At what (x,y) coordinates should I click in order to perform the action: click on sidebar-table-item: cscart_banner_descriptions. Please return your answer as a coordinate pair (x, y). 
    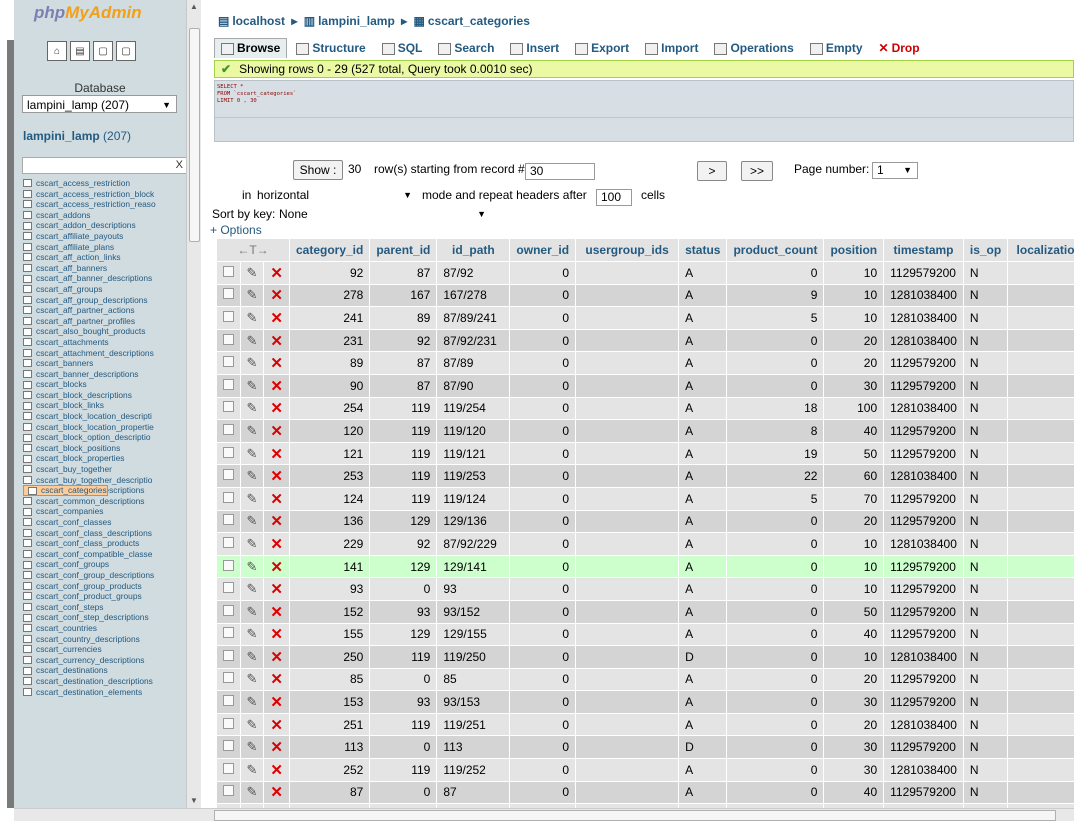
    Looking at the image, I should click on (104, 374).